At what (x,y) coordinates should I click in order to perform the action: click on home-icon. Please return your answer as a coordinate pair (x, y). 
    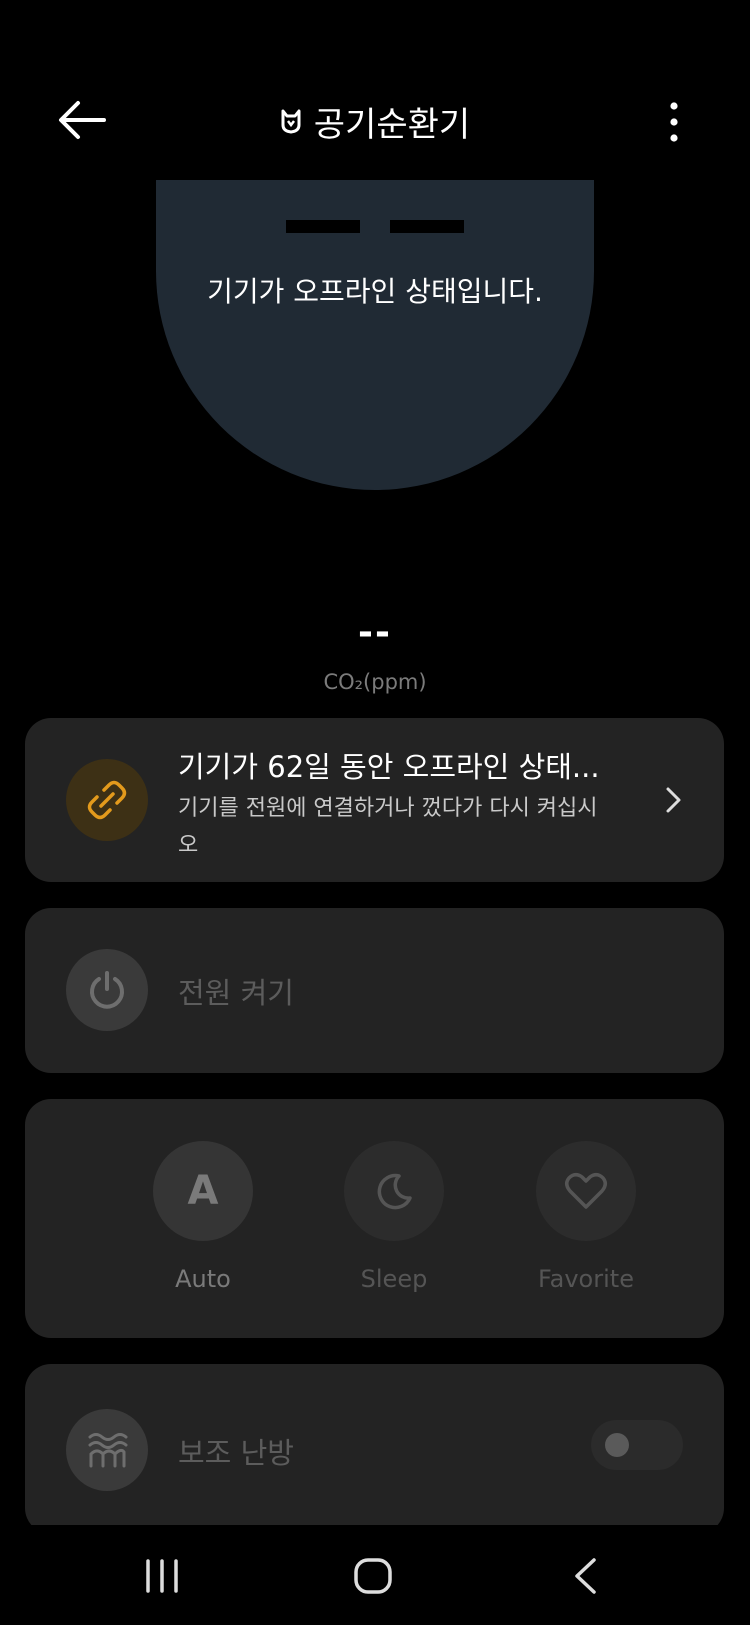
    Looking at the image, I should click on (373, 1576).